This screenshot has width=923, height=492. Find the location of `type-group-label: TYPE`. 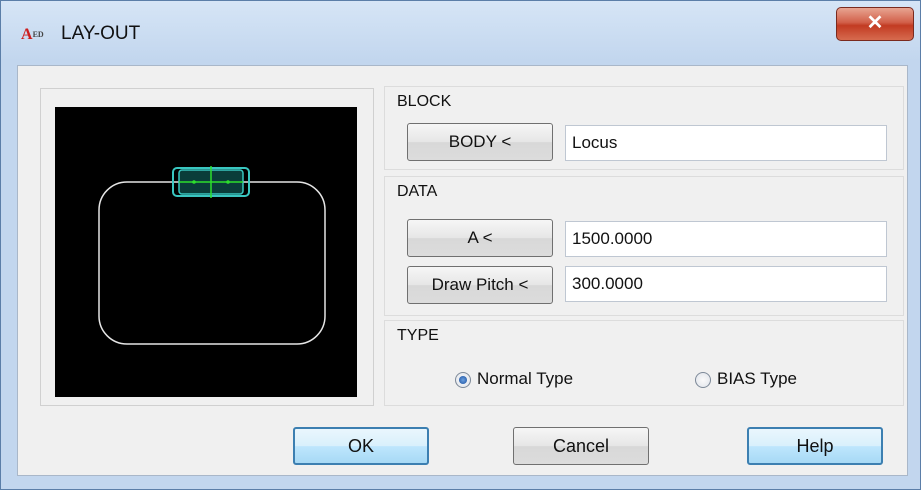

type-group-label: TYPE is located at coordinates (418, 335).